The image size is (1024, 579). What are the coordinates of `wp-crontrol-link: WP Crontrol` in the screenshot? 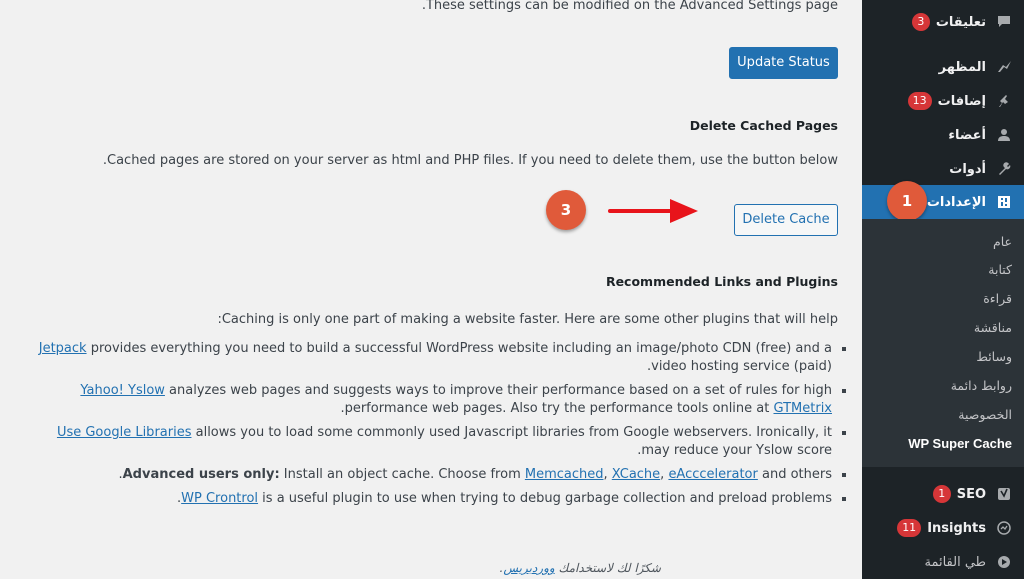 It's located at (219, 498).